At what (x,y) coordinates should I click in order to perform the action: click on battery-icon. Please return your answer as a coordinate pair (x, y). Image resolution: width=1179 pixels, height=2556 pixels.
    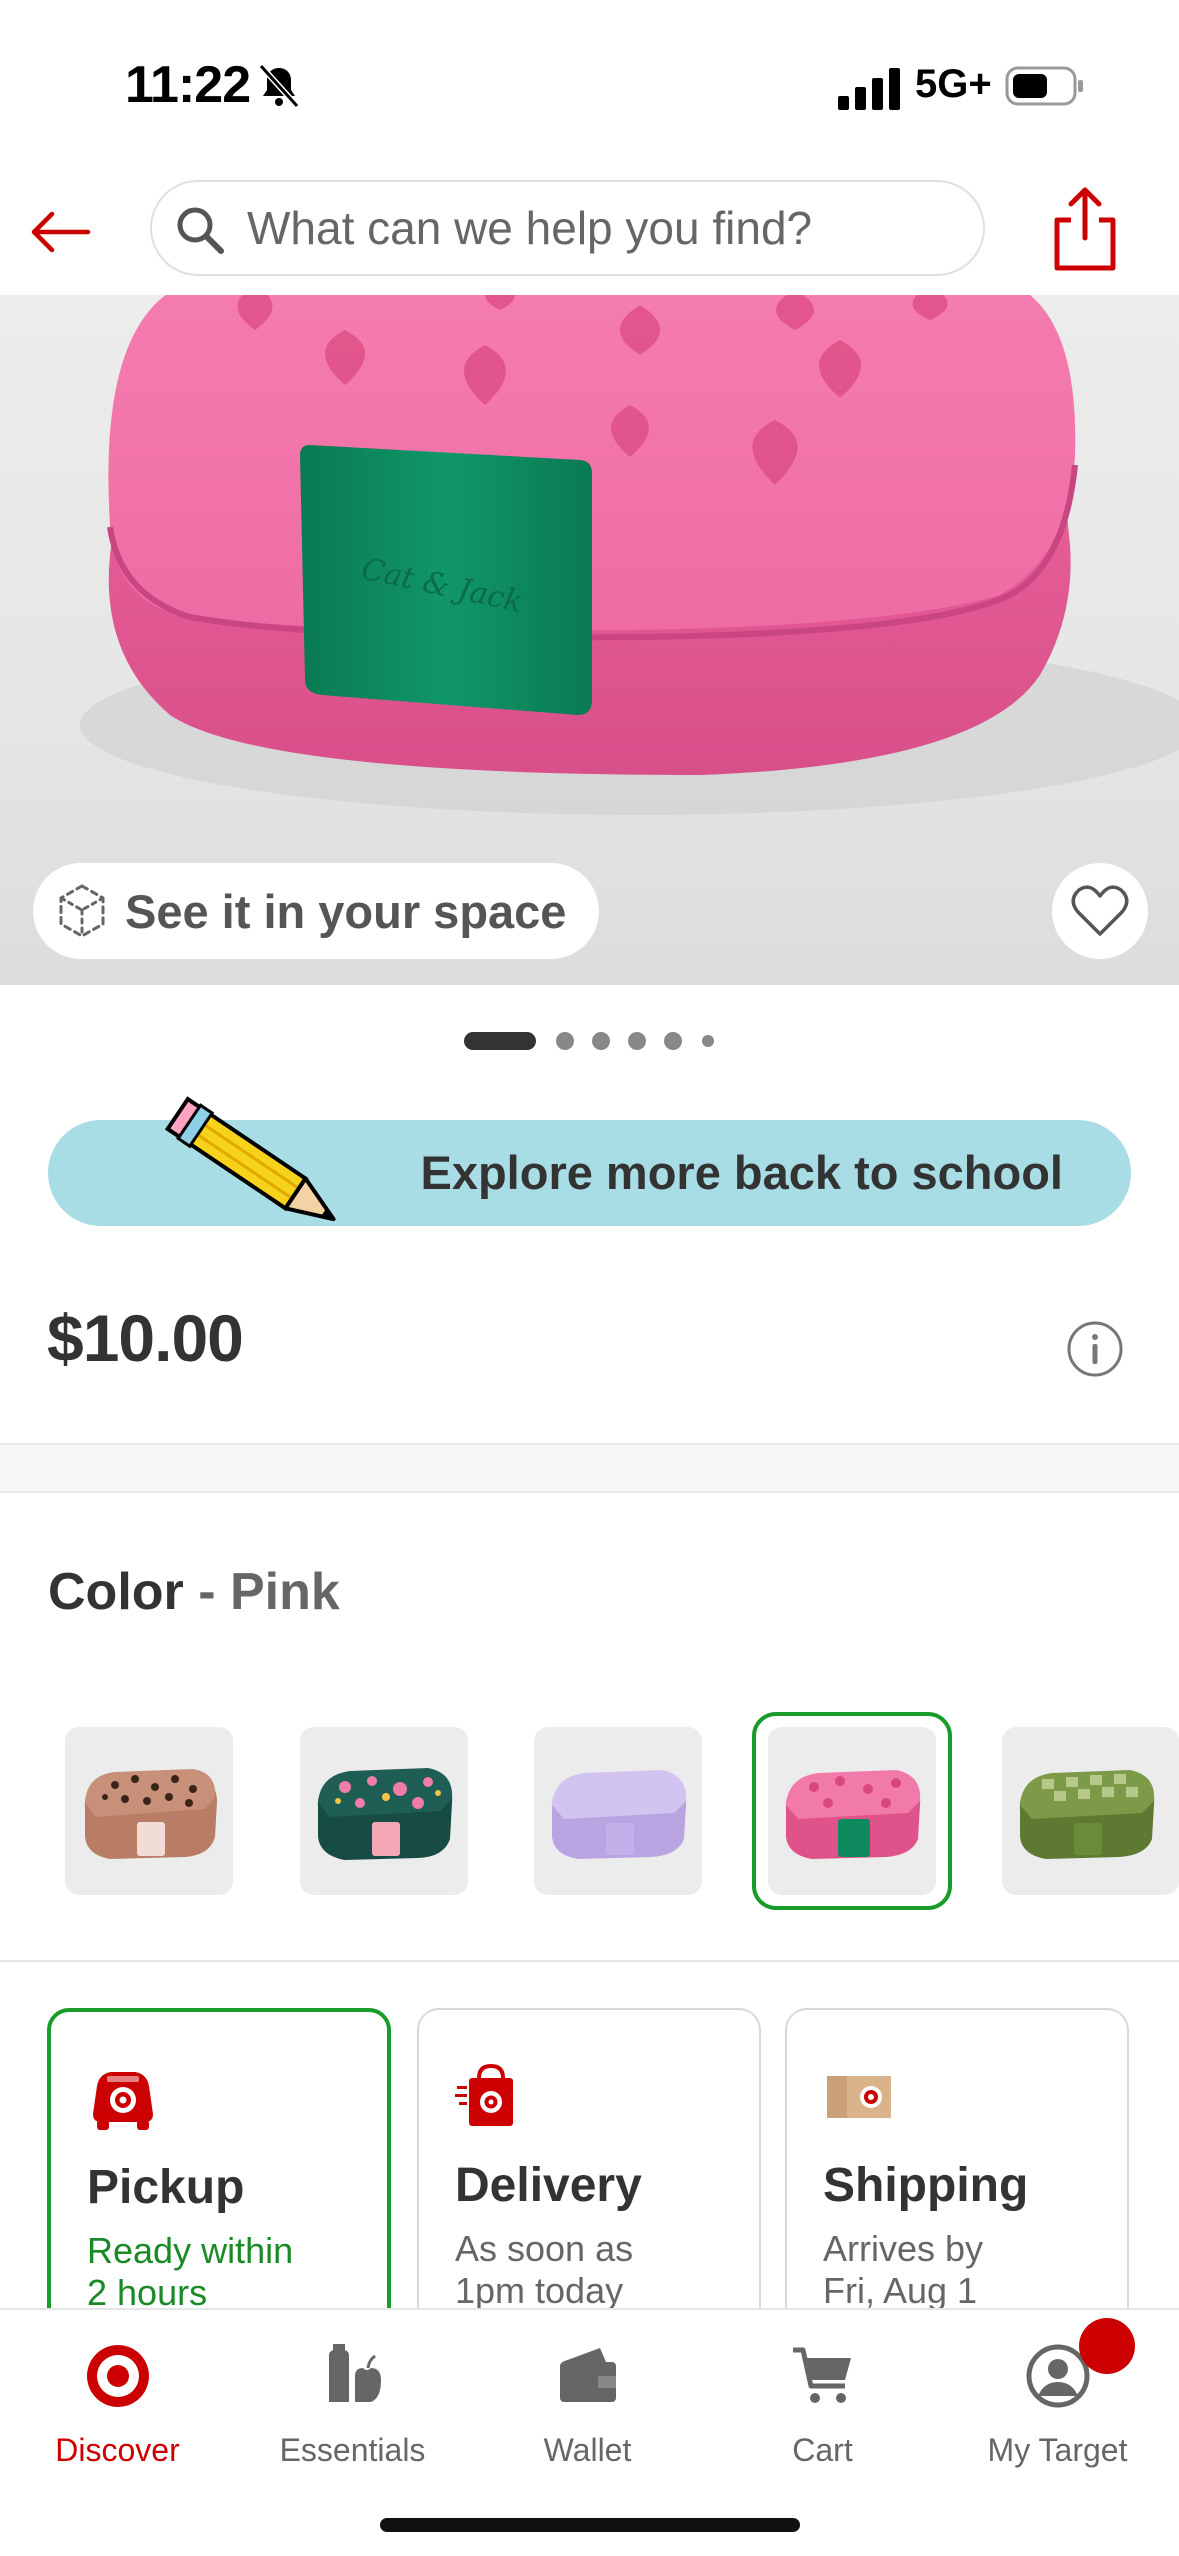
    Looking at the image, I should click on (1044, 86).